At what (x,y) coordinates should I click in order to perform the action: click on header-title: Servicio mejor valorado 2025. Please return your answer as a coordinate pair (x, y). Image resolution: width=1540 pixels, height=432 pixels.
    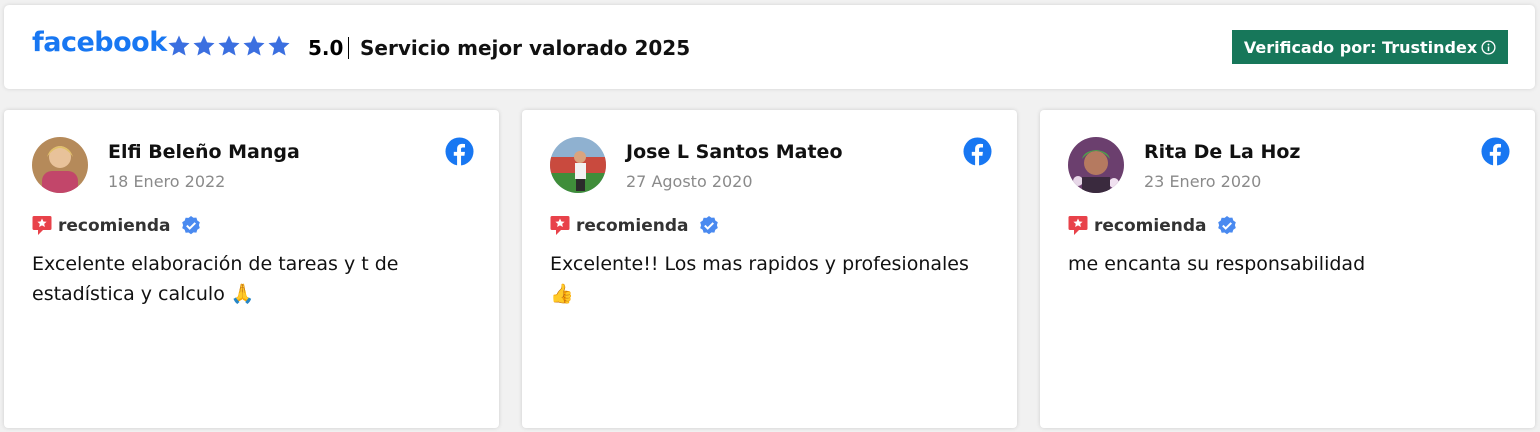
    Looking at the image, I should click on (525, 48).